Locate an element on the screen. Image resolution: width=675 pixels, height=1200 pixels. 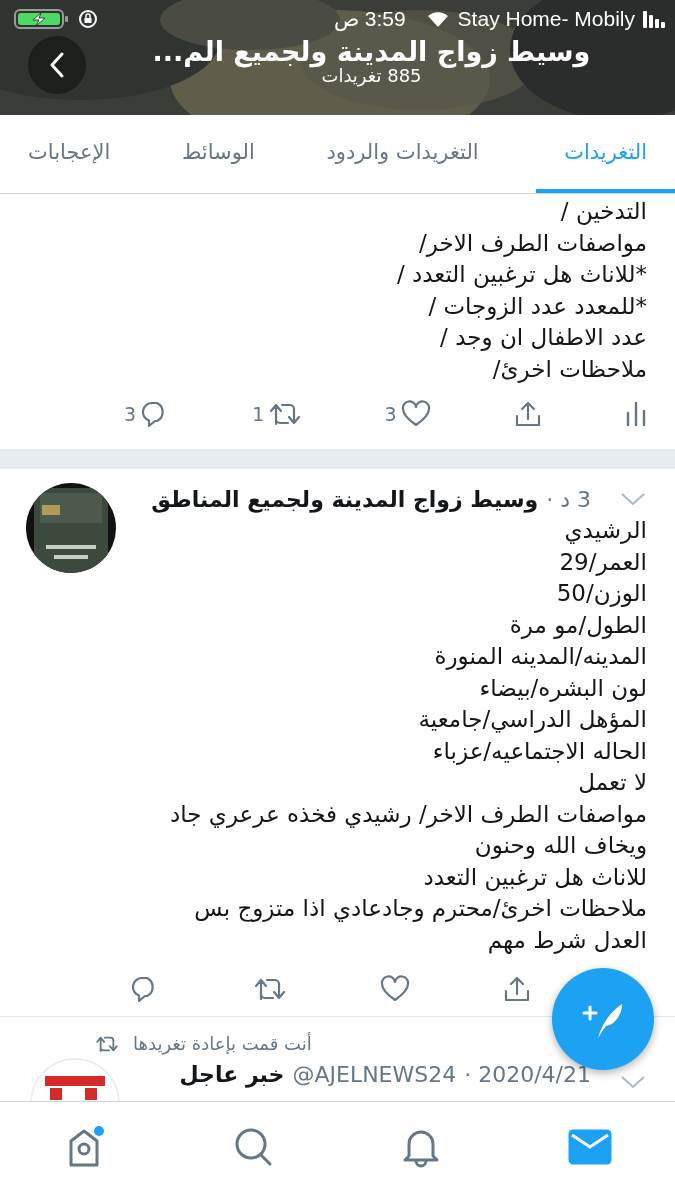
wifi-icon is located at coordinates (437, 19).